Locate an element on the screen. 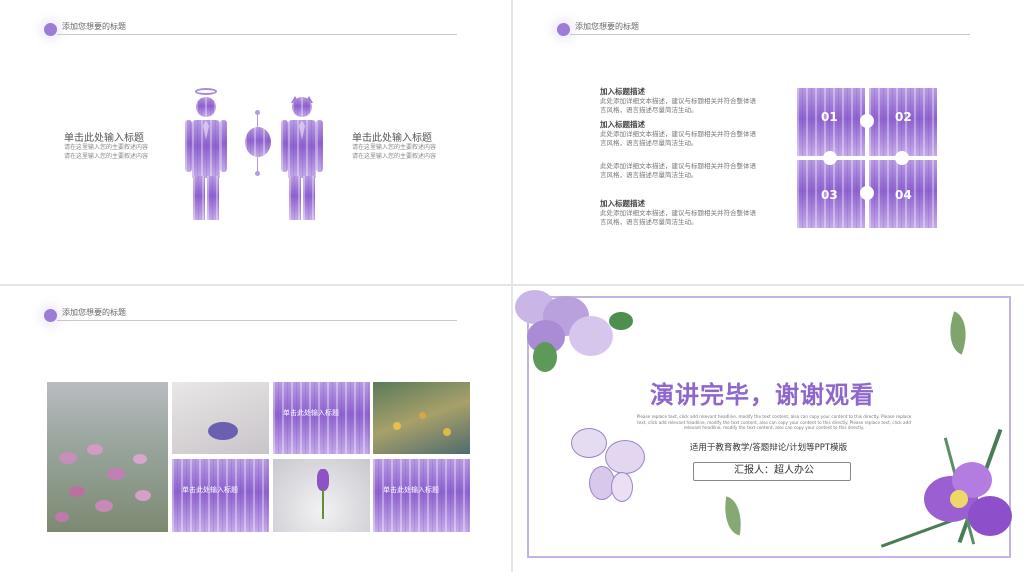 This screenshot has width=1024, height=572. puzzle-piece: 03 is located at coordinates (831, 194).